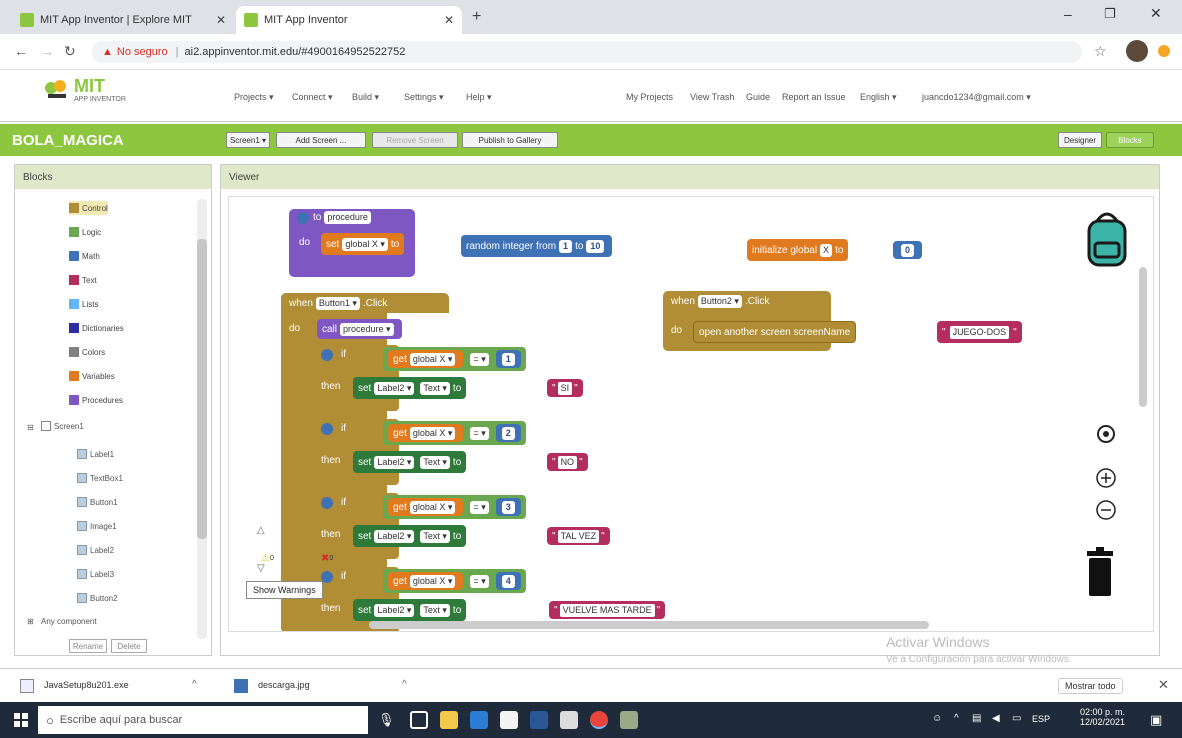  Describe the element at coordinates (578, 536) in the screenshot. I see `text-value: TAL VEZ` at that location.